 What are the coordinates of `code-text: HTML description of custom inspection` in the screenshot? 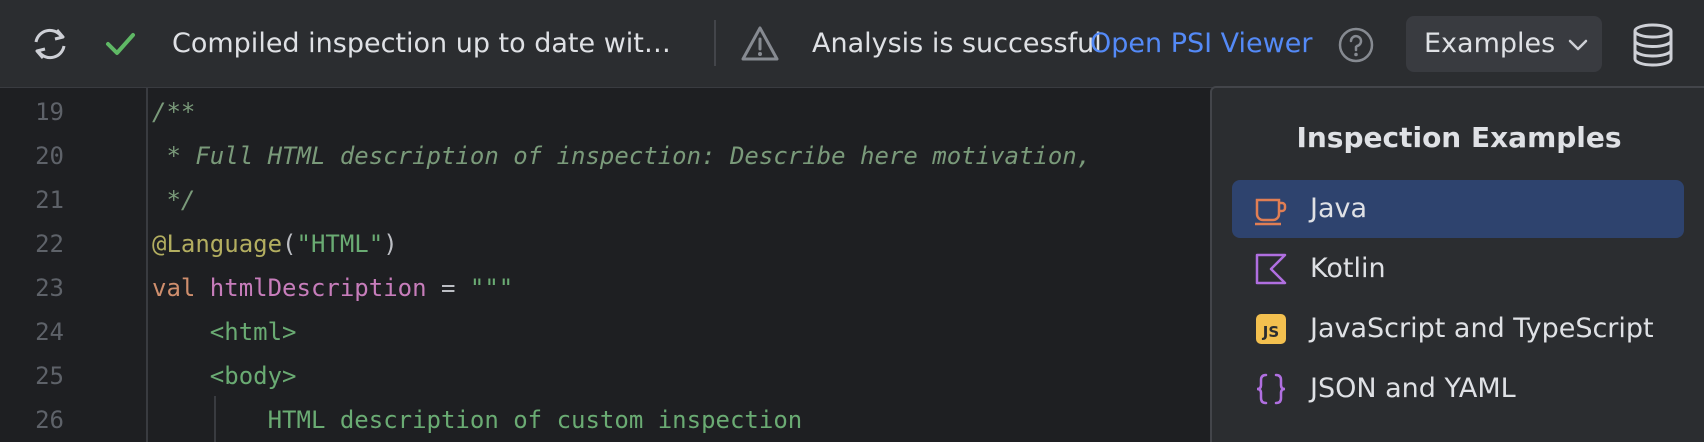 It's located at (477, 420).